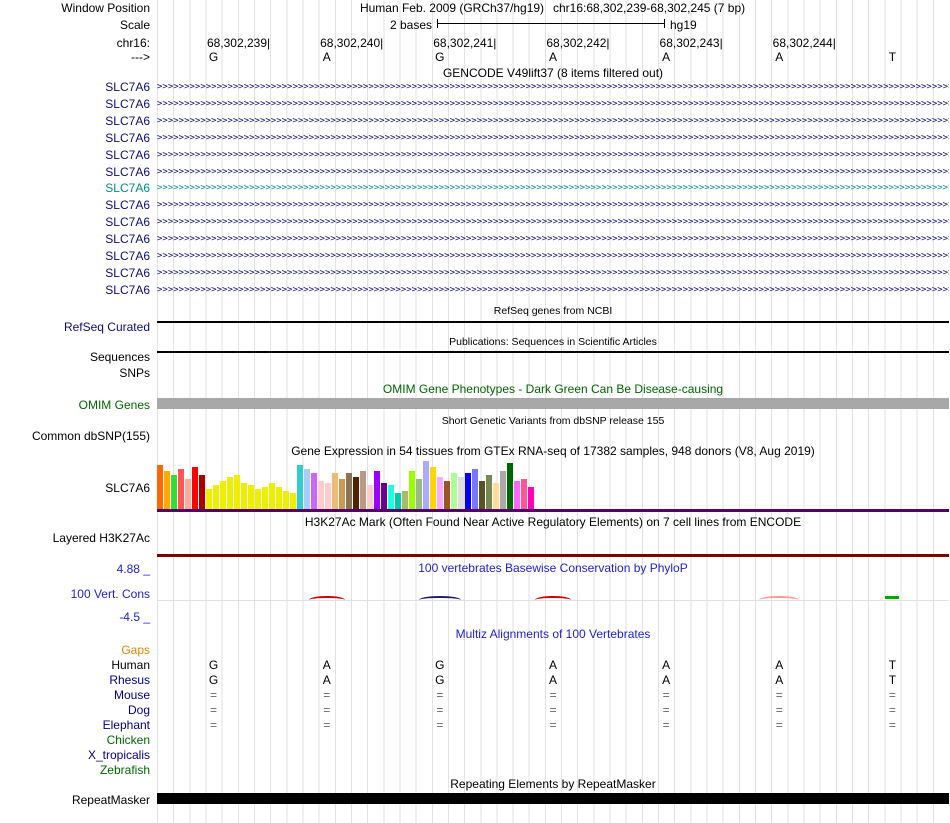 The image size is (950, 823). I want to click on label-layered-h3k27ac: Layered H3K27Ac, so click(75, 538).